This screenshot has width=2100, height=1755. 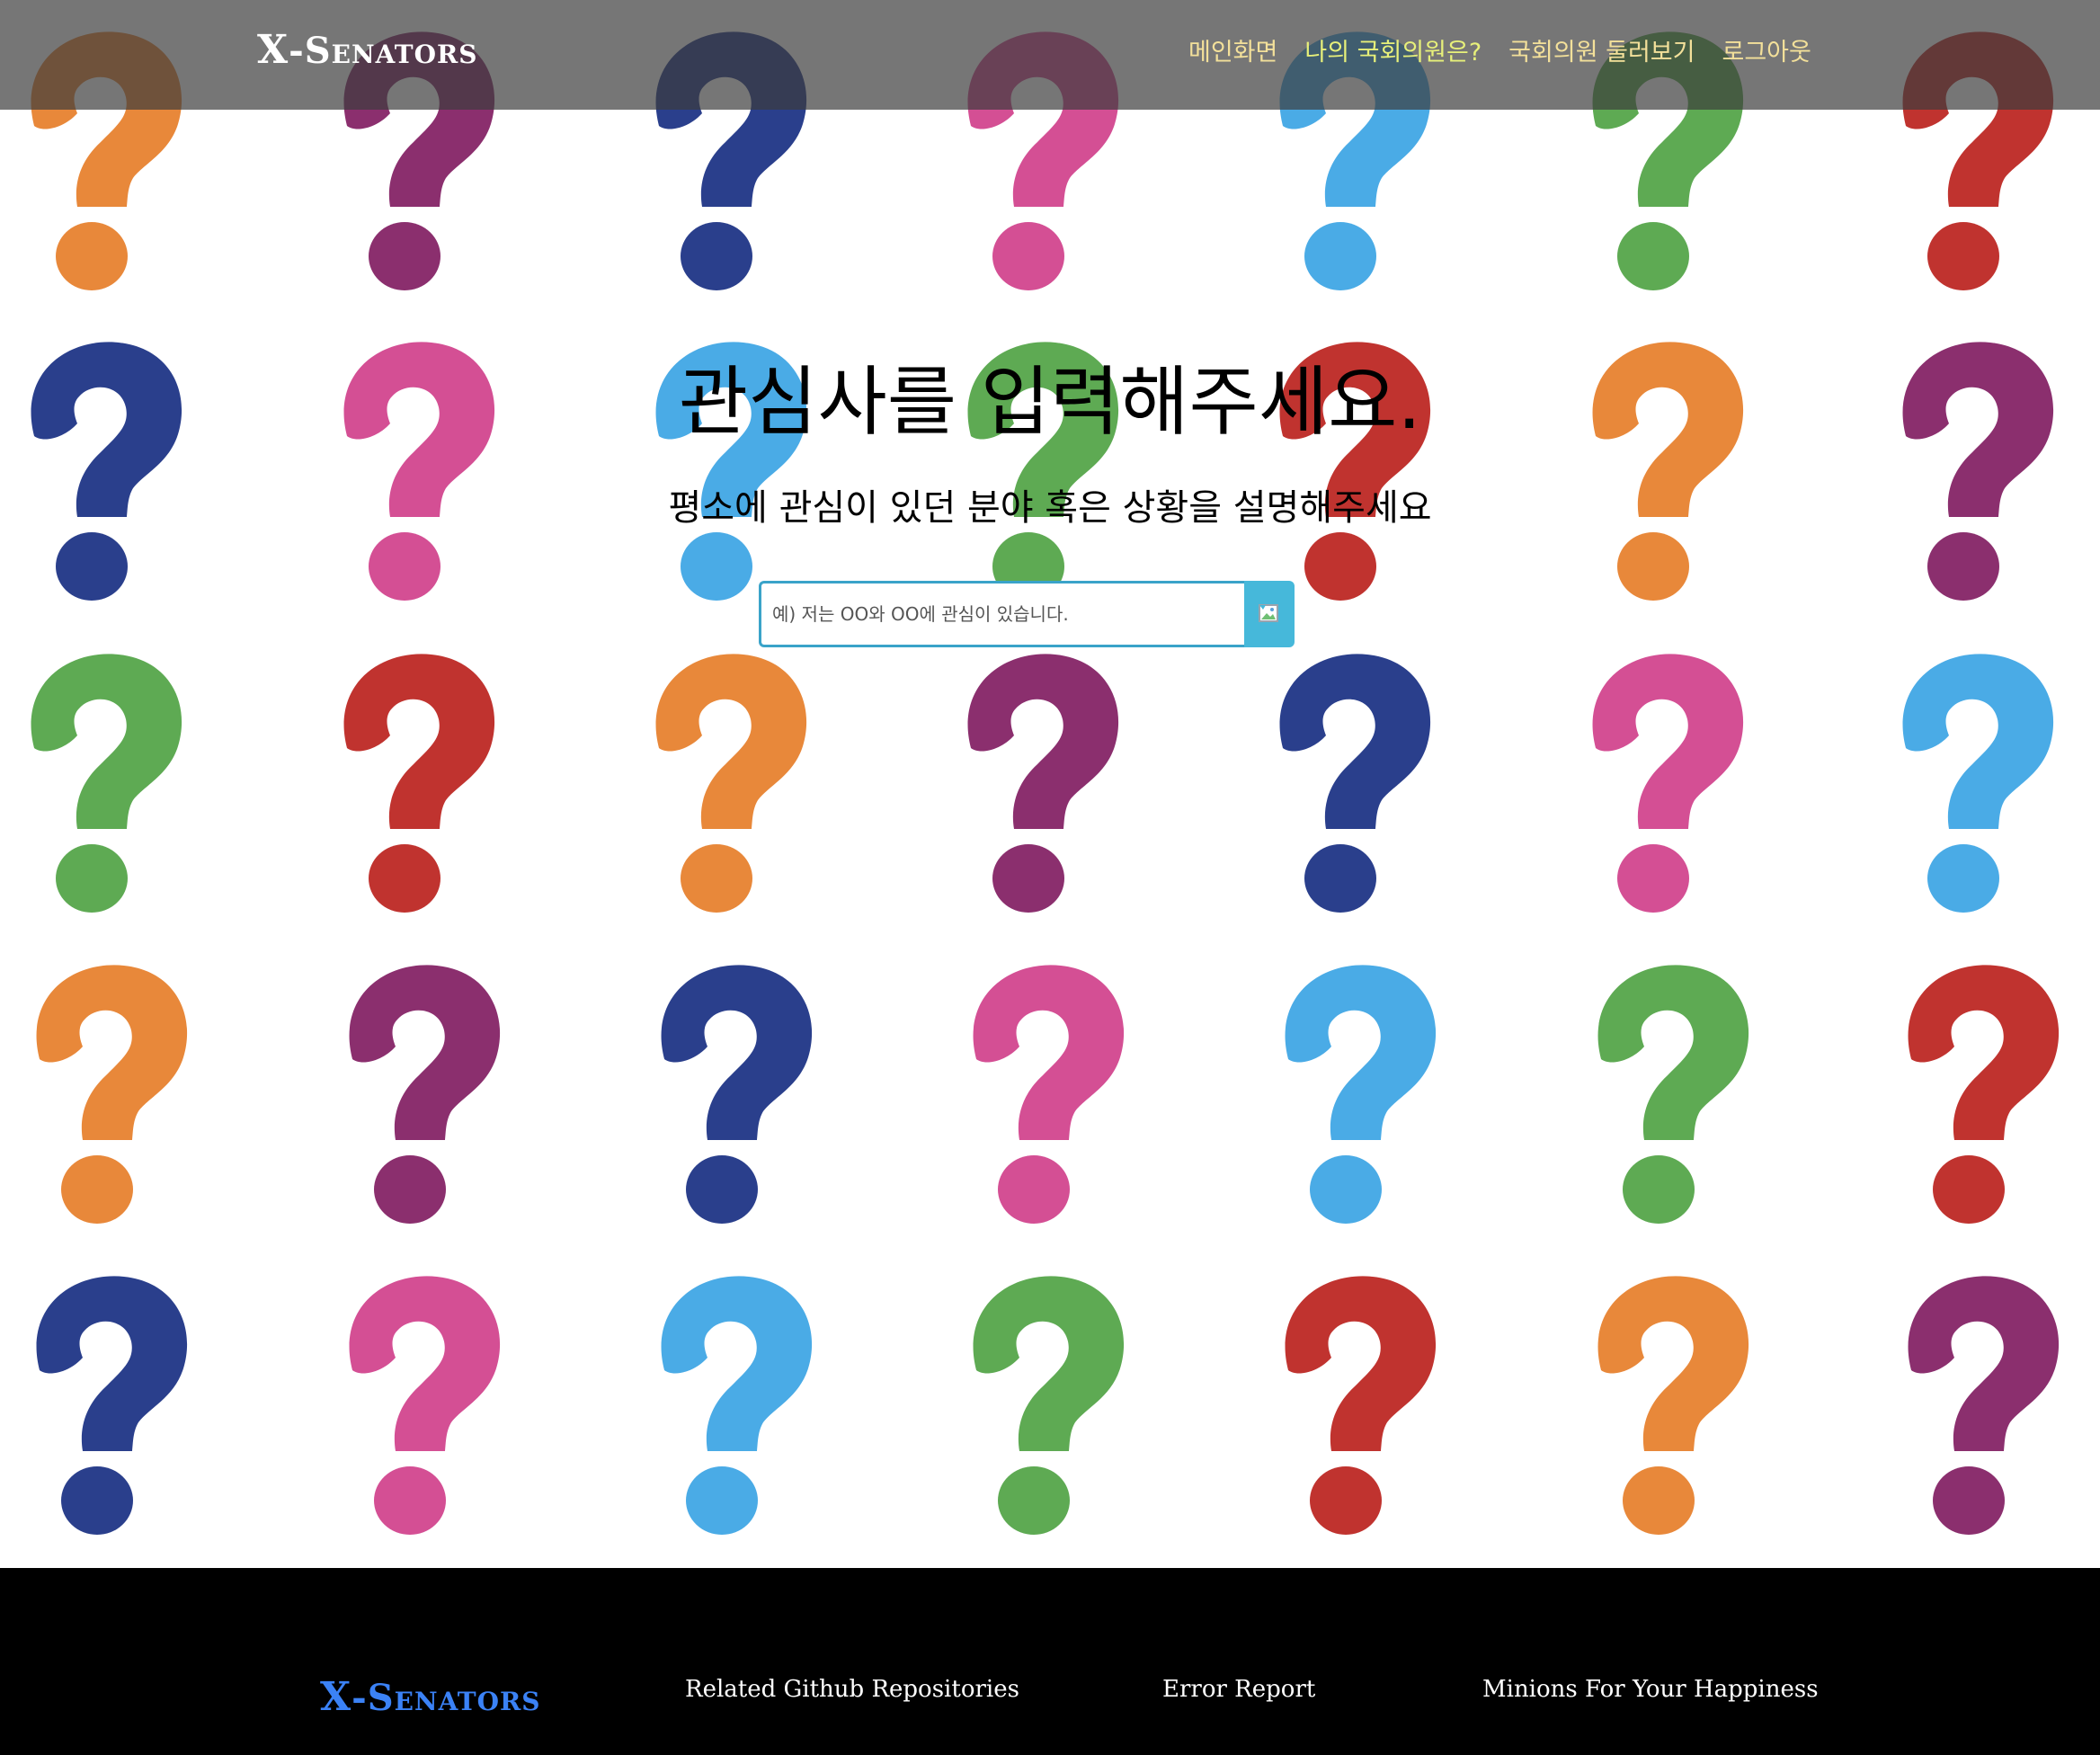 What do you see at coordinates (852, 1689) in the screenshot?
I see `footer-link-github: Related Github Repositories` at bounding box center [852, 1689].